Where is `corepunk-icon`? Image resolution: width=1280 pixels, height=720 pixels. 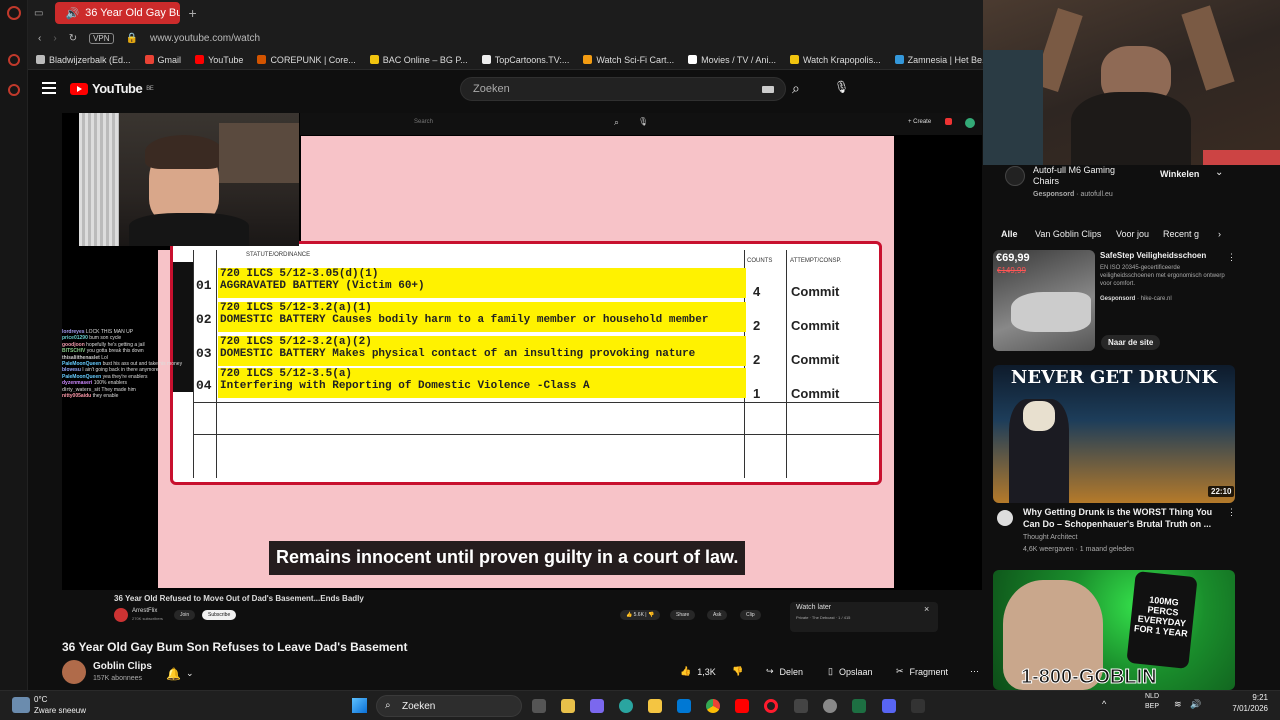 corepunk-icon is located at coordinates (262, 59).